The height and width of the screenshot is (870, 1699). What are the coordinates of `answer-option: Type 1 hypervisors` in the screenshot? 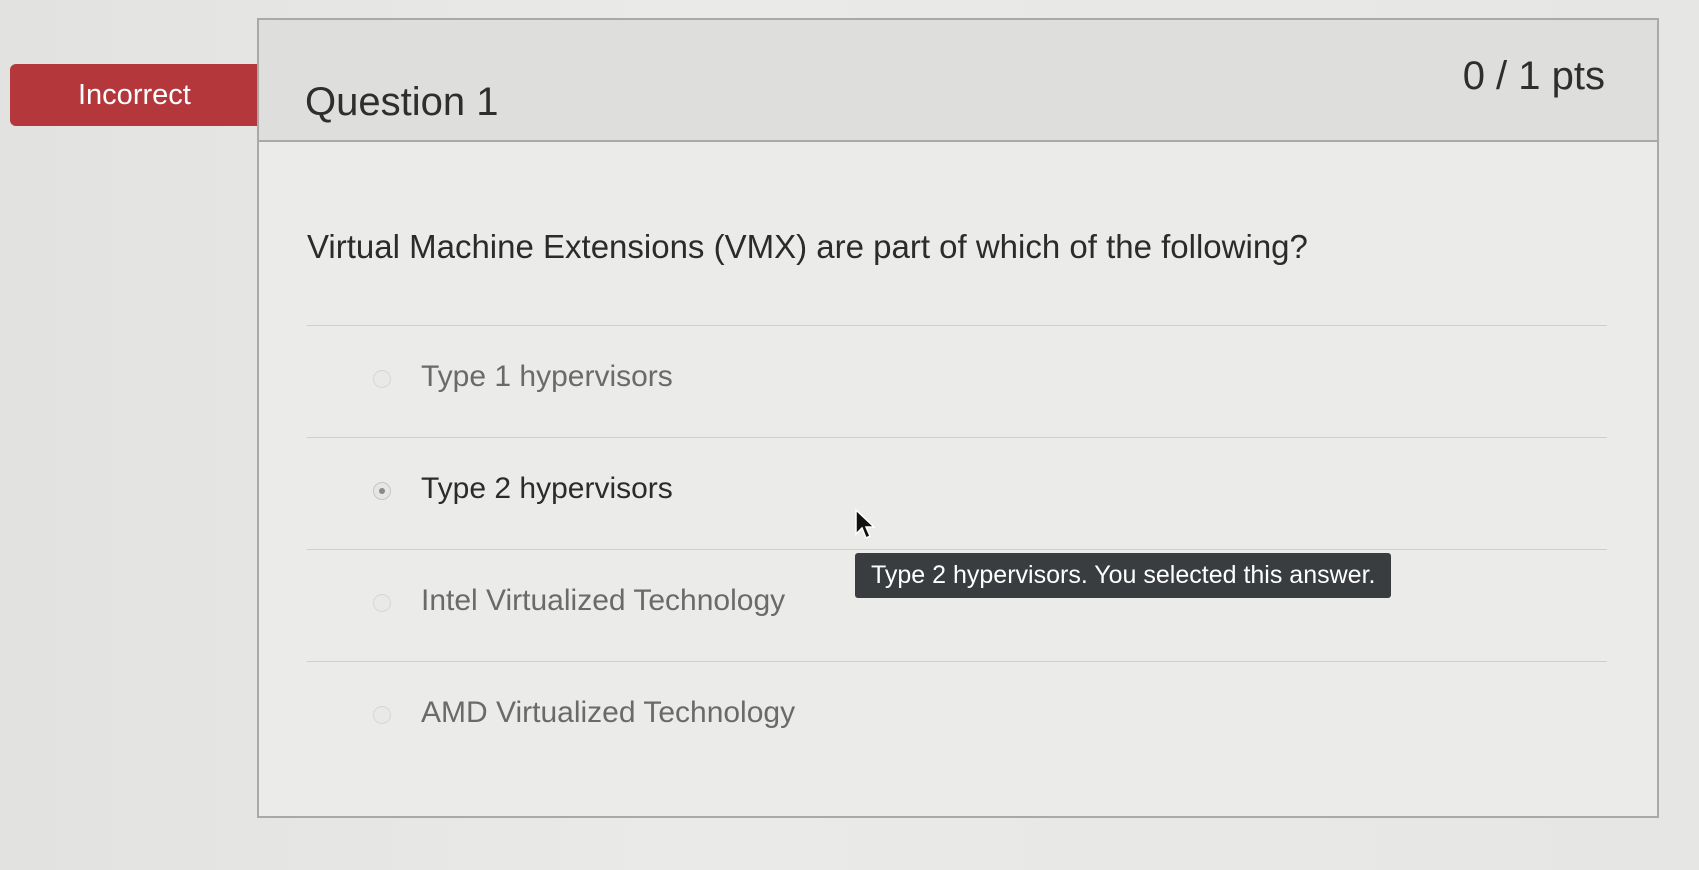 It's located at (957, 381).